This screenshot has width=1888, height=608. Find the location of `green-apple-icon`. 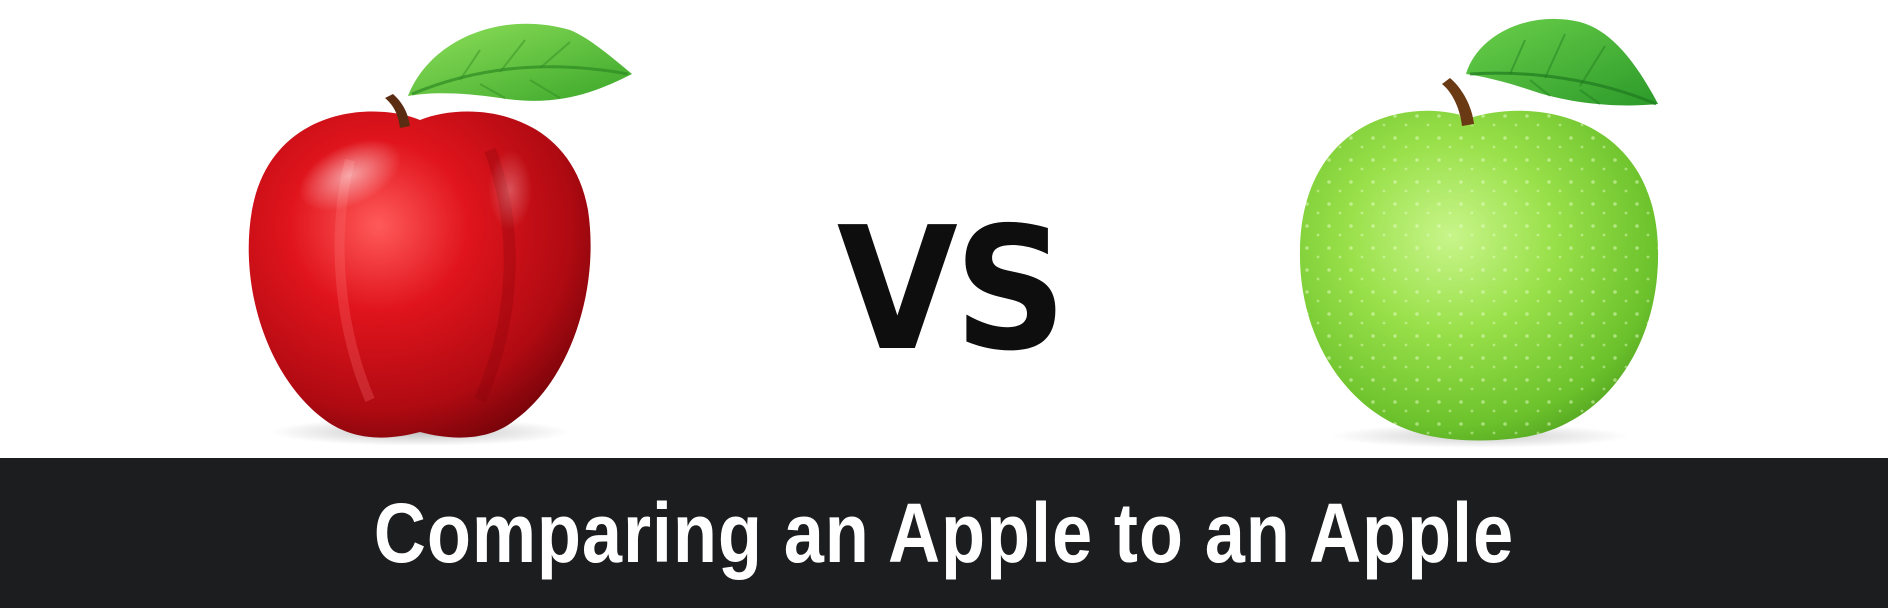

green-apple-icon is located at coordinates (1479, 233).